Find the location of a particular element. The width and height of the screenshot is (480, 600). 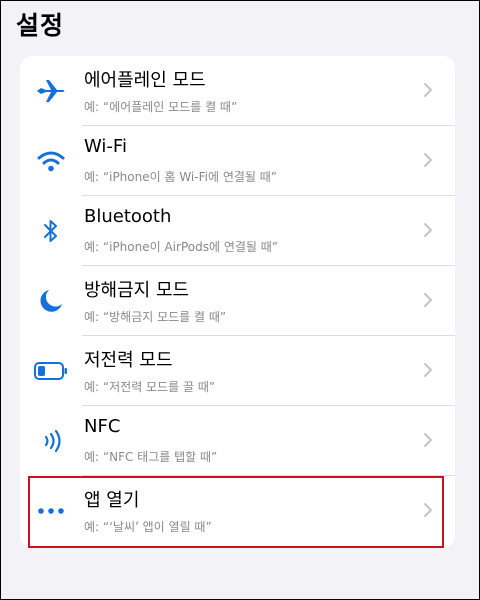

list-item-title: 저전력 모드 is located at coordinates (128, 360).